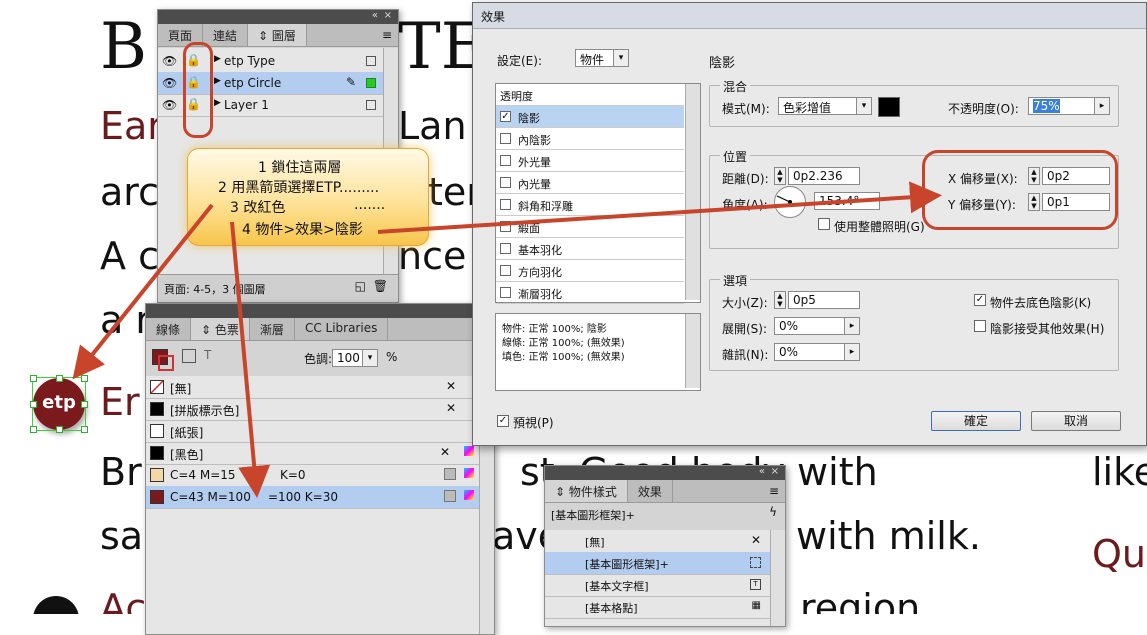 This screenshot has height=635, width=1147. What do you see at coordinates (250, 359) in the screenshot?
I see `arrow-to-swatch` at bounding box center [250, 359].